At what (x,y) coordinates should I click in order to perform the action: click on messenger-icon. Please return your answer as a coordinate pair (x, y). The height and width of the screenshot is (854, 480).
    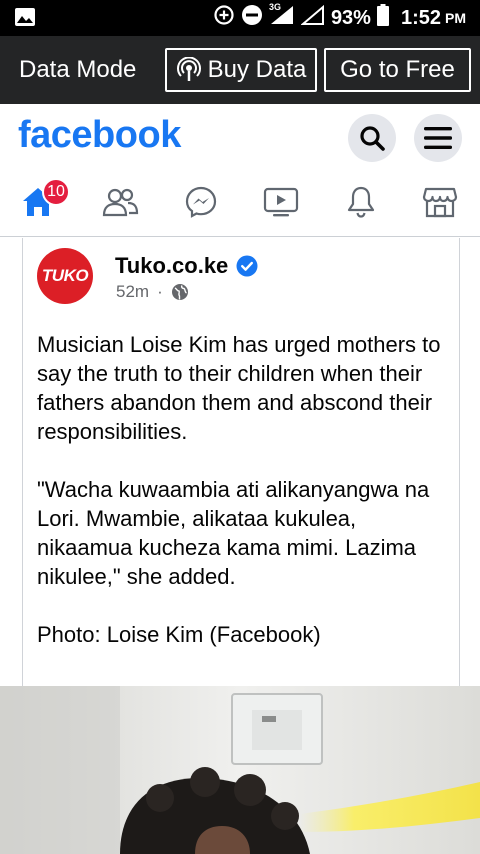
    Looking at the image, I should click on (201, 202).